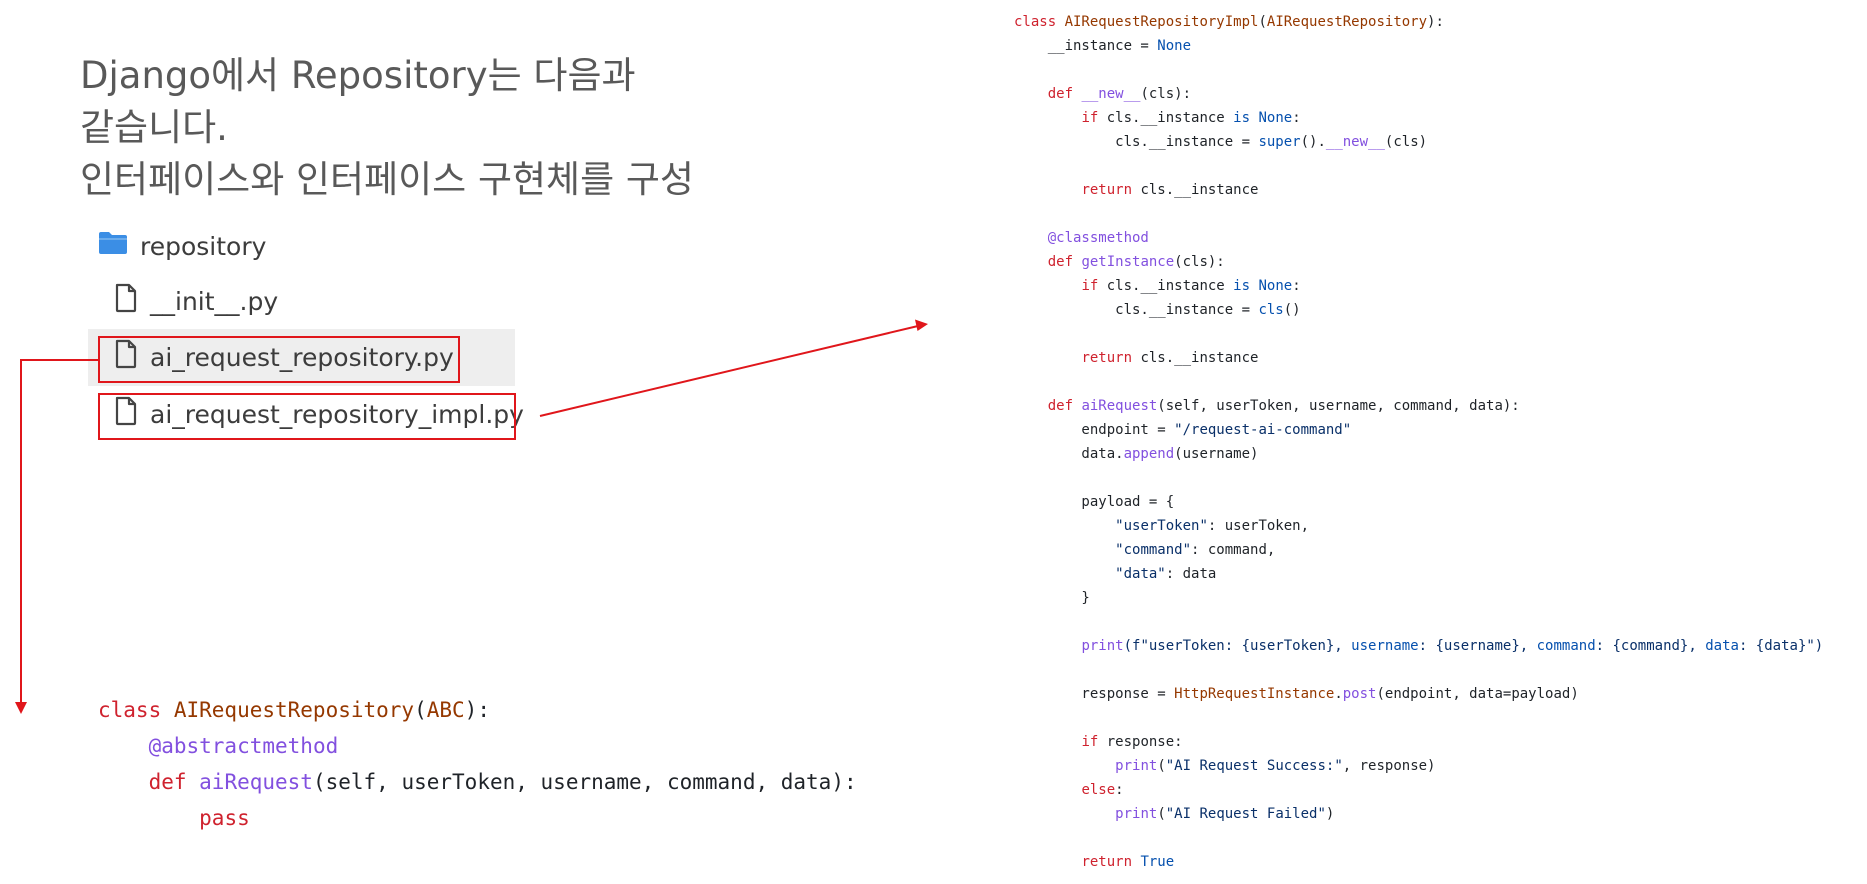  Describe the element at coordinates (477, 710) in the screenshot. I see `code-line: class AIRequestRepository(ABC):` at that location.